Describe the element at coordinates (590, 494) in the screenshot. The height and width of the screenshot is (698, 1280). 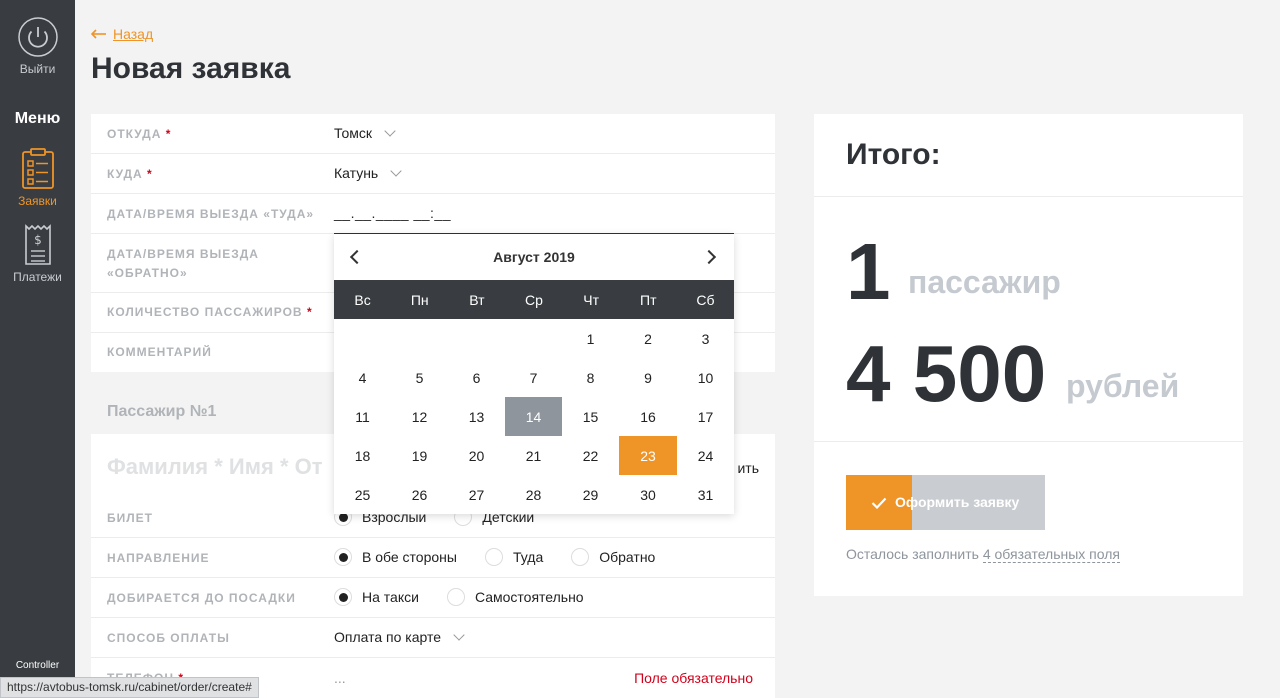
I see `calendar-day: 29` at that location.